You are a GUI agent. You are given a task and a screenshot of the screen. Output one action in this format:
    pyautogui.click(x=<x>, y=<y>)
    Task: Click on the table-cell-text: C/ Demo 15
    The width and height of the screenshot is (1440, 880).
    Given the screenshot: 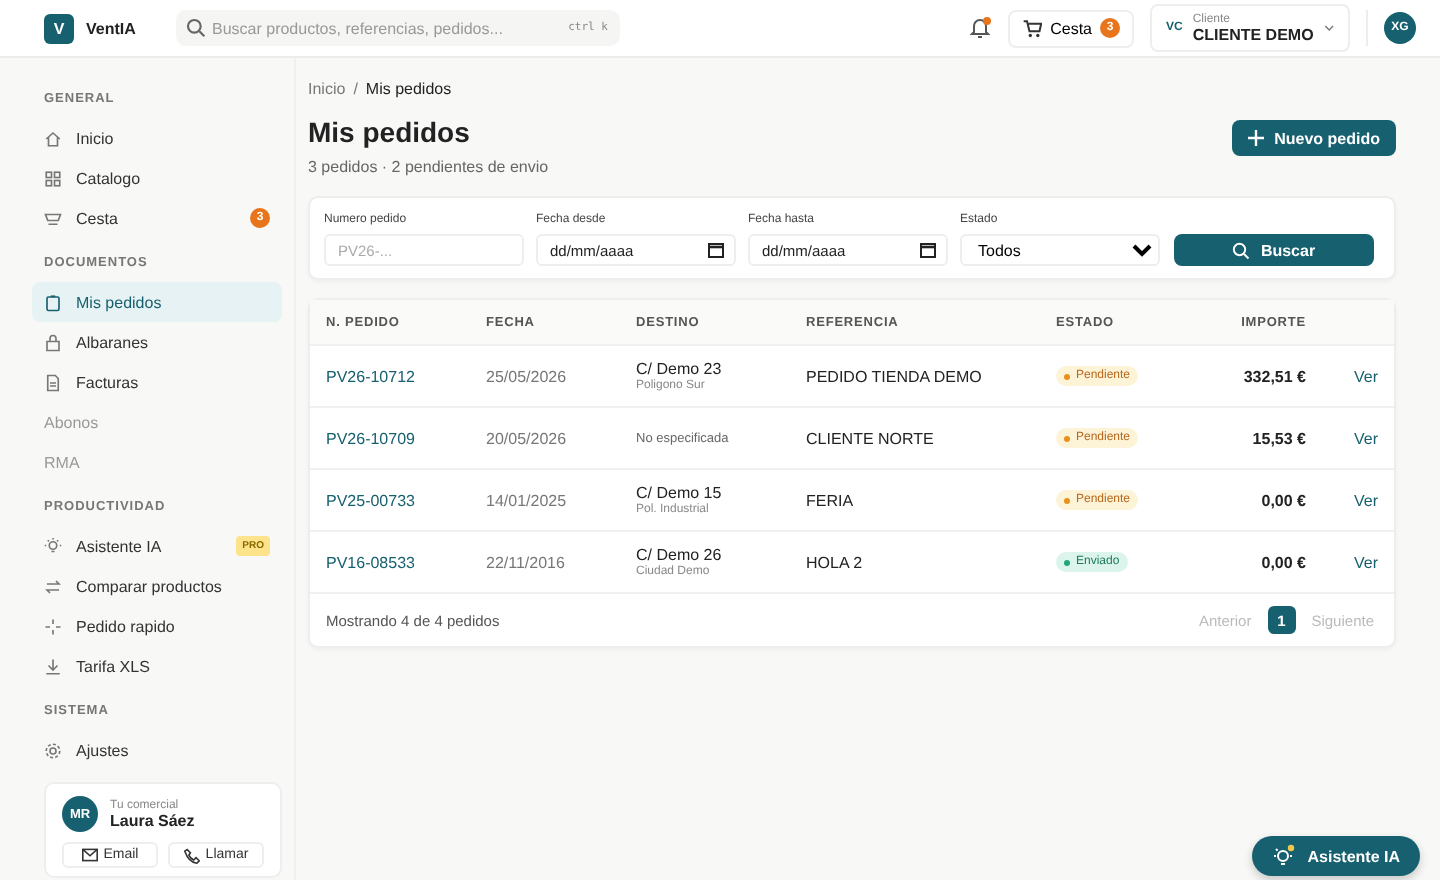 What is the action you would take?
    pyautogui.click(x=680, y=493)
    